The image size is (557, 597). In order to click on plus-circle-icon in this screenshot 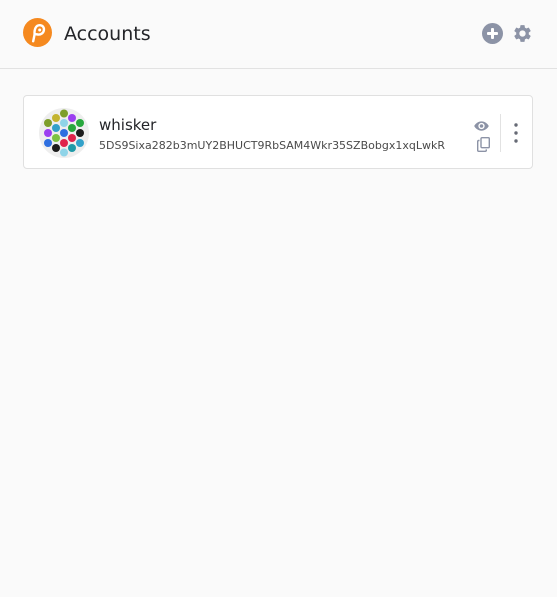, I will do `click(492, 33)`.